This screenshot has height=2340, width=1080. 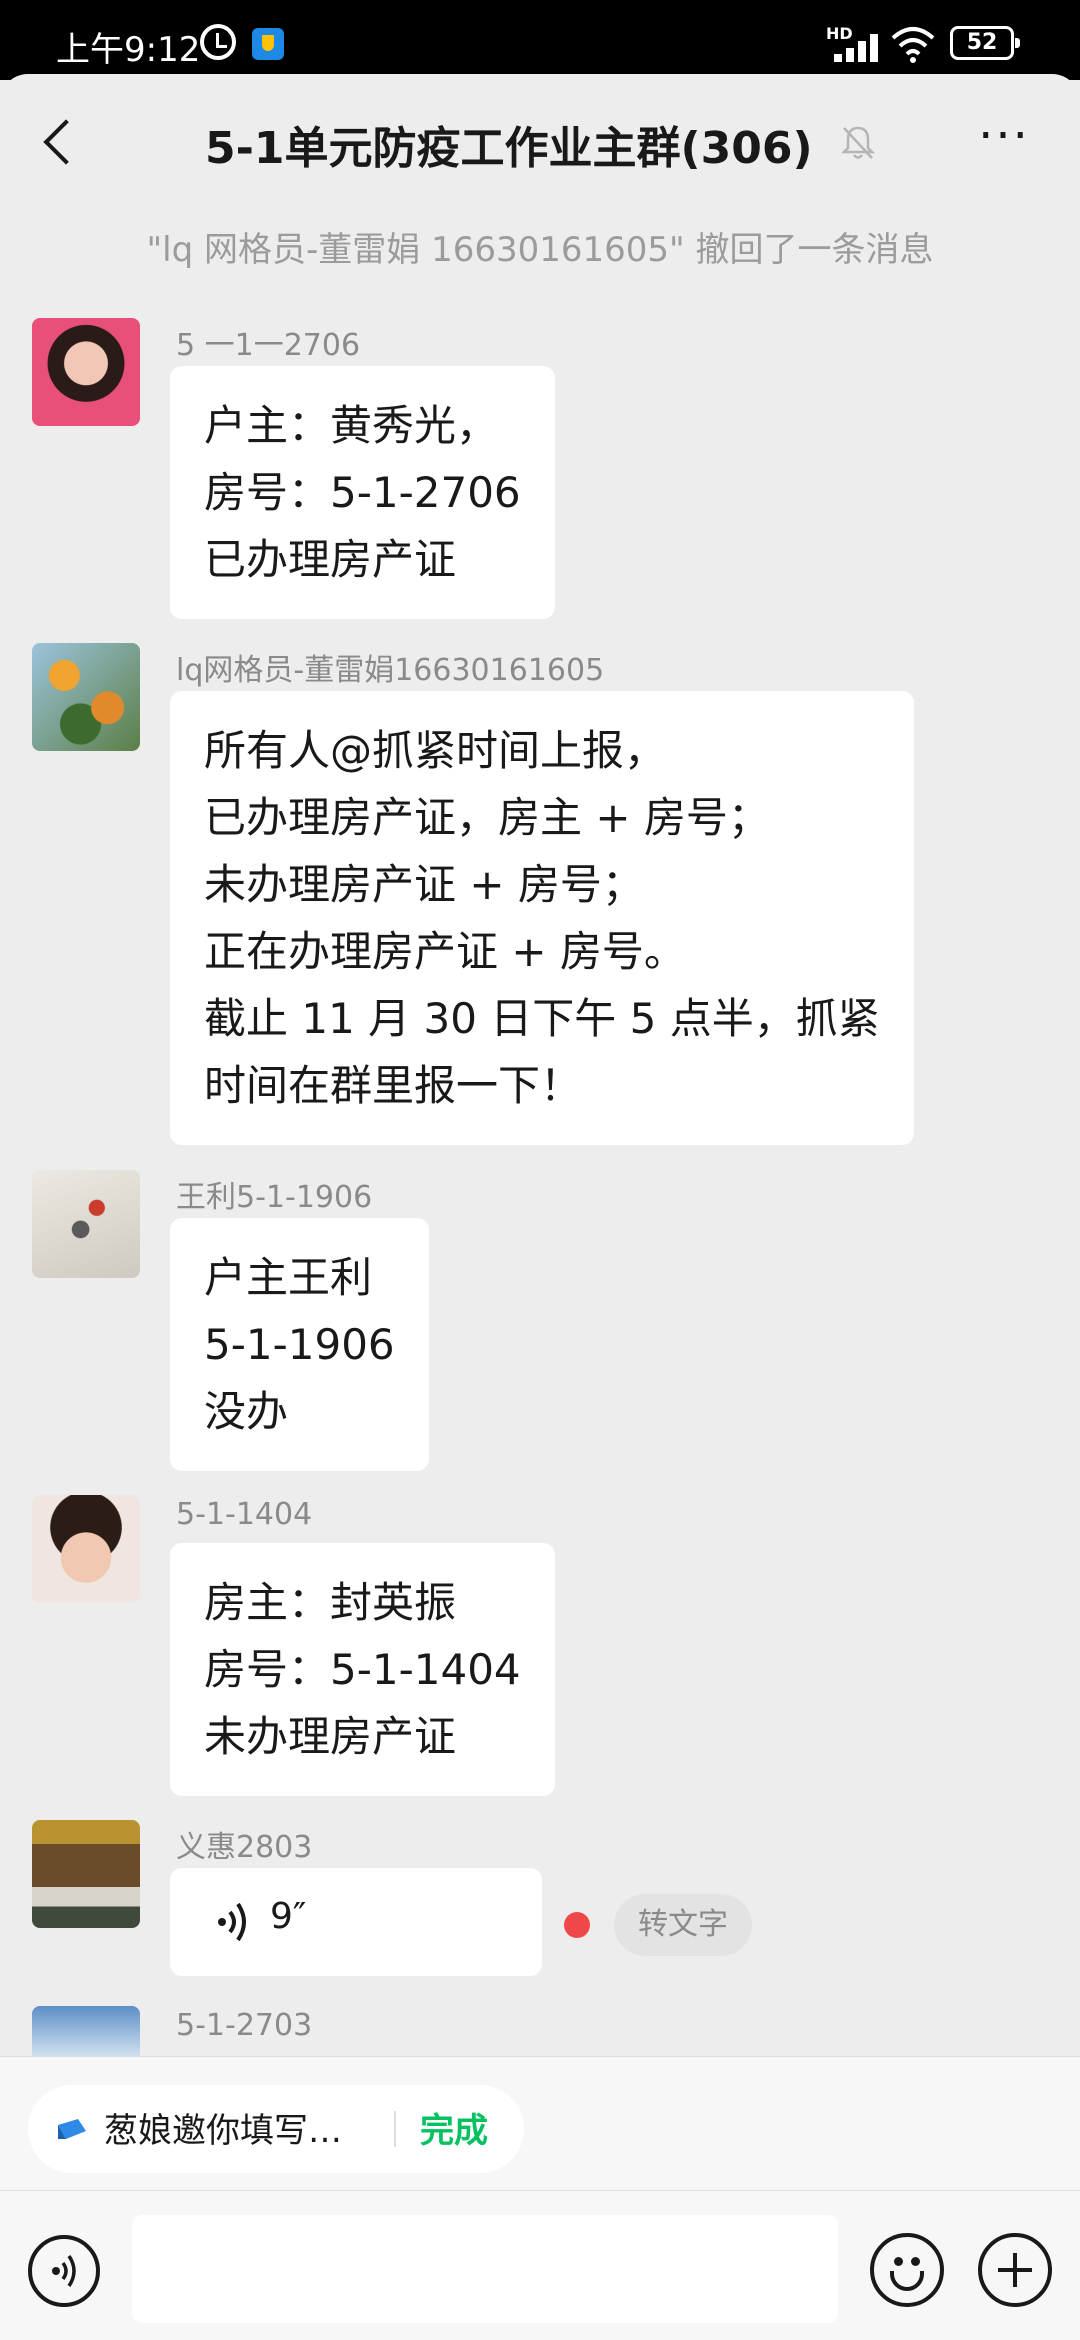 I want to click on message-bubble: 户主：黄秀光， 房号：5-1-2706 已办理房产证, so click(x=362, y=492).